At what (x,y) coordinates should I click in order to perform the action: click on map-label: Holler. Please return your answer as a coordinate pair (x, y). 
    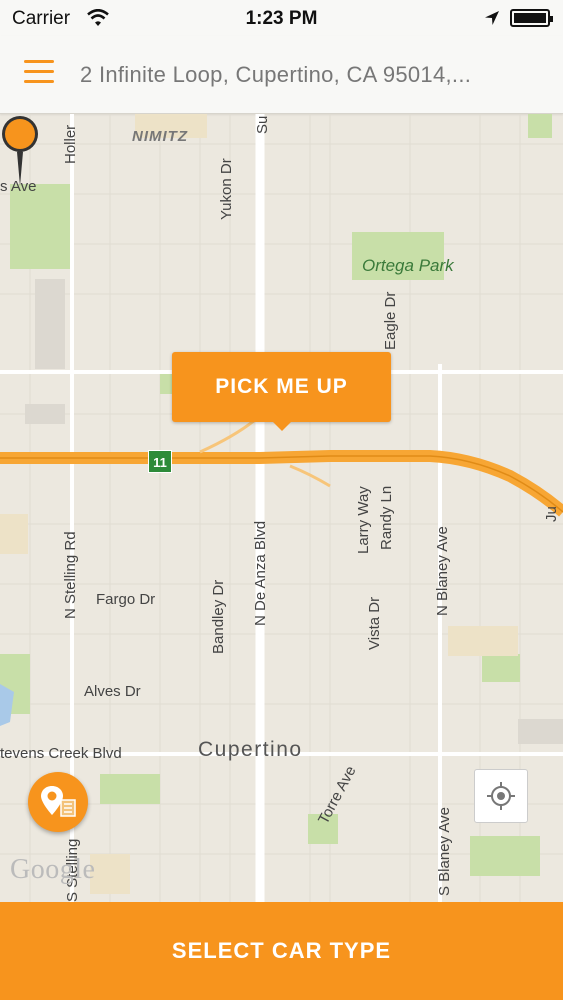
    Looking at the image, I should click on (70, 144).